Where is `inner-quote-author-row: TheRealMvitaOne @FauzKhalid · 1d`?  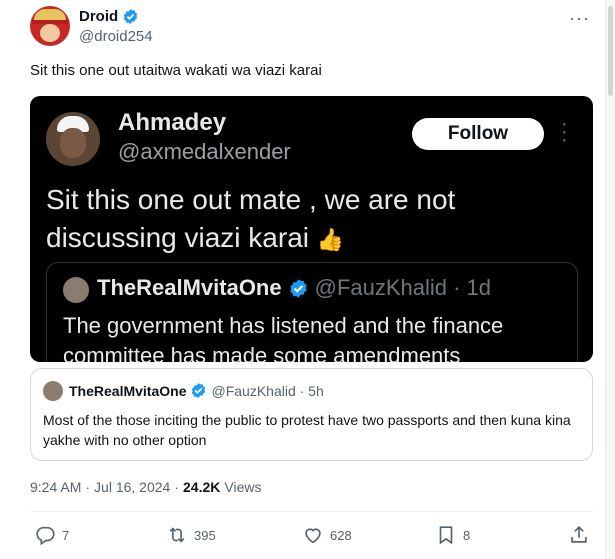 inner-quote-author-row: TheRealMvitaOne @FauzKhalid · 1d is located at coordinates (294, 288).